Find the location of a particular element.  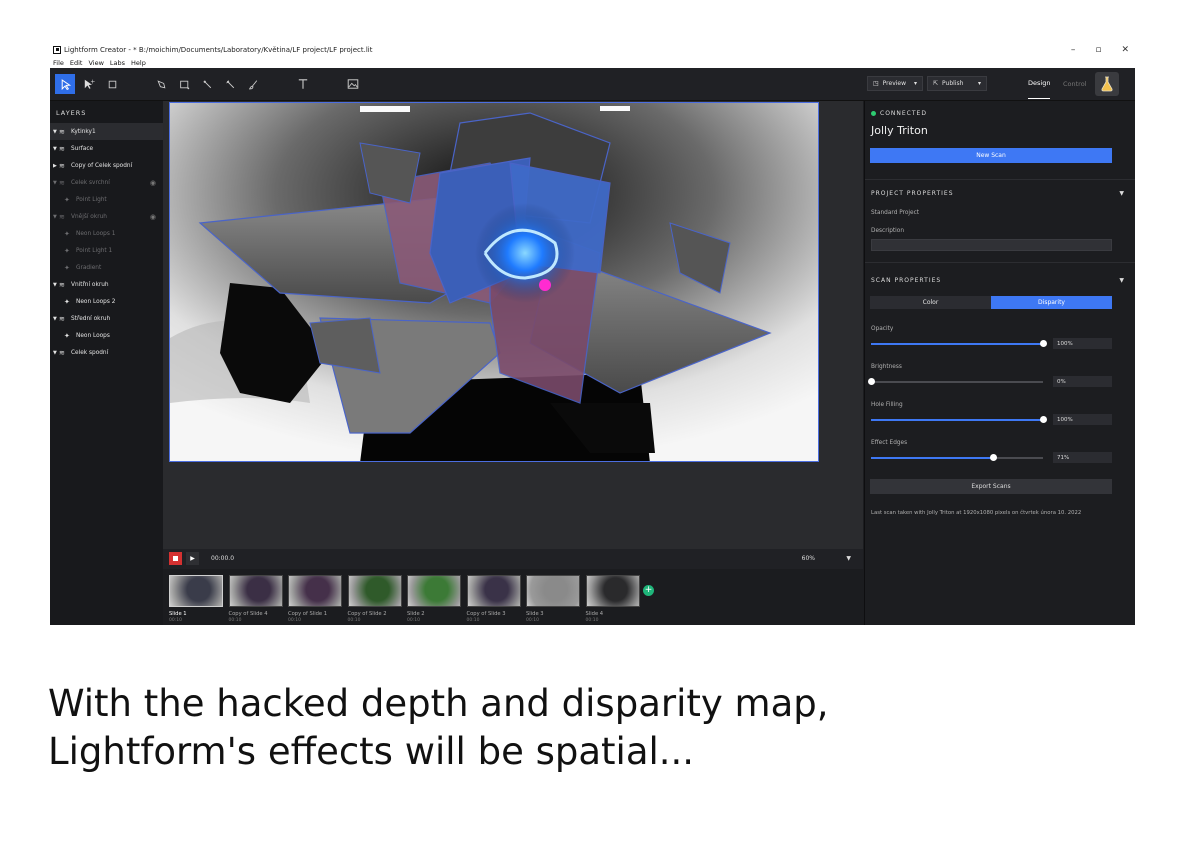

layer-item: ✦ Neon Loops 1 is located at coordinates (106, 233).